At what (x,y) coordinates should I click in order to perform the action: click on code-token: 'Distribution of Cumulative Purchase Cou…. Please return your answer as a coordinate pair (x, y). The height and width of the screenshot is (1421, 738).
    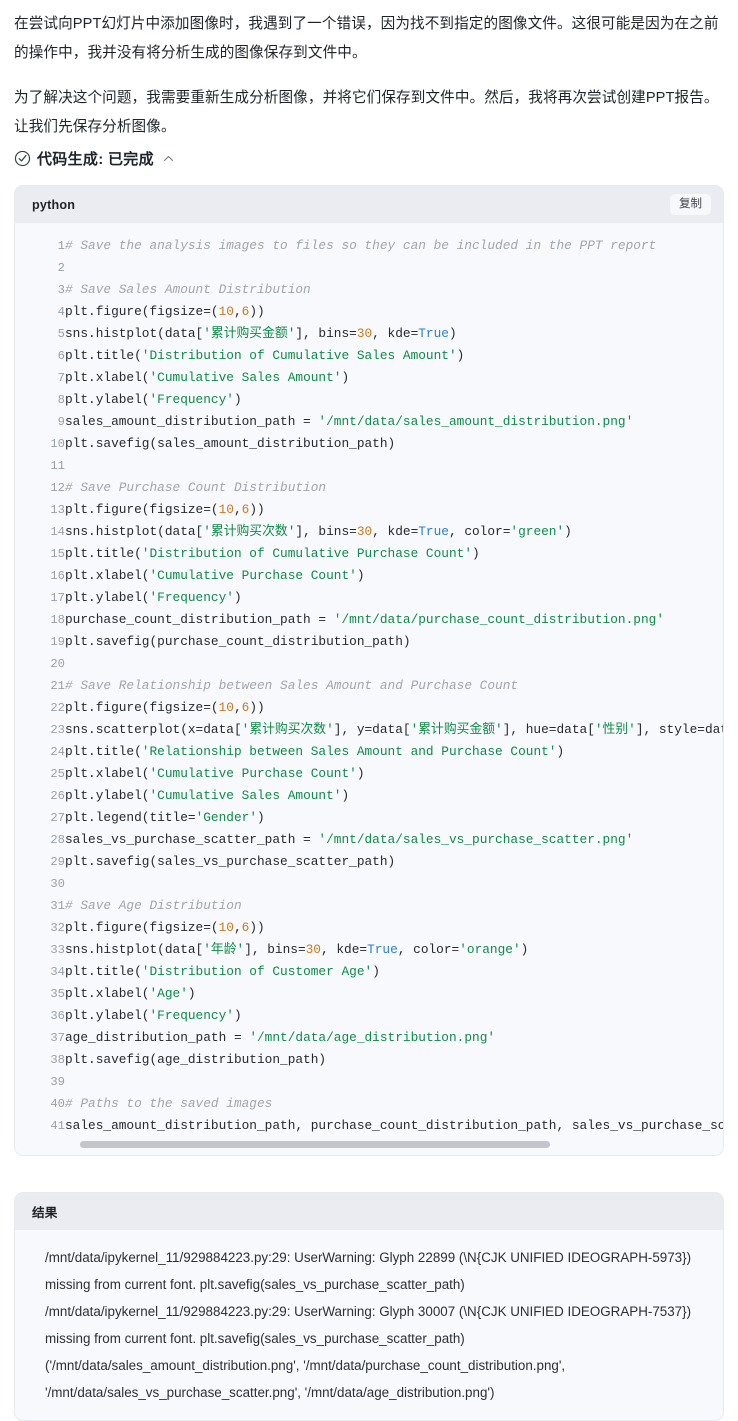
    Looking at the image, I should click on (307, 553).